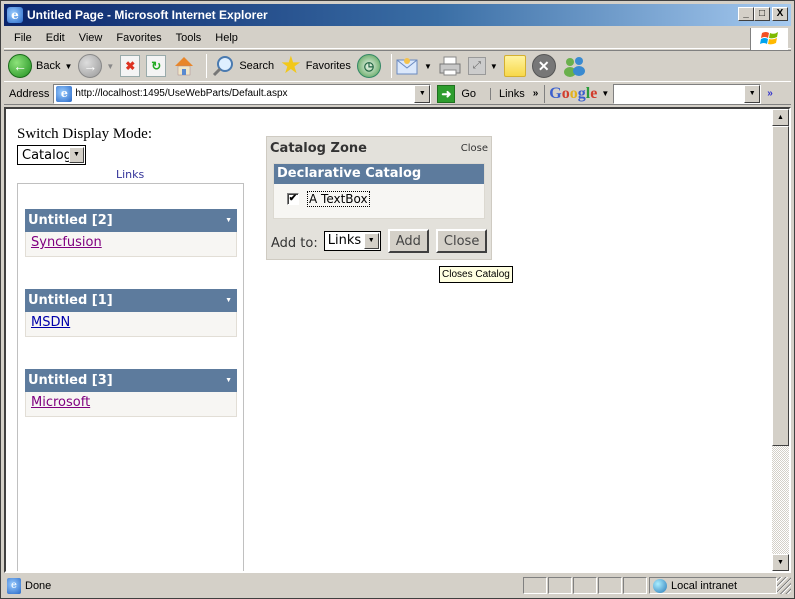 This screenshot has height=599, width=795. I want to click on webpart-title: Untitled [1], so click(70, 300).